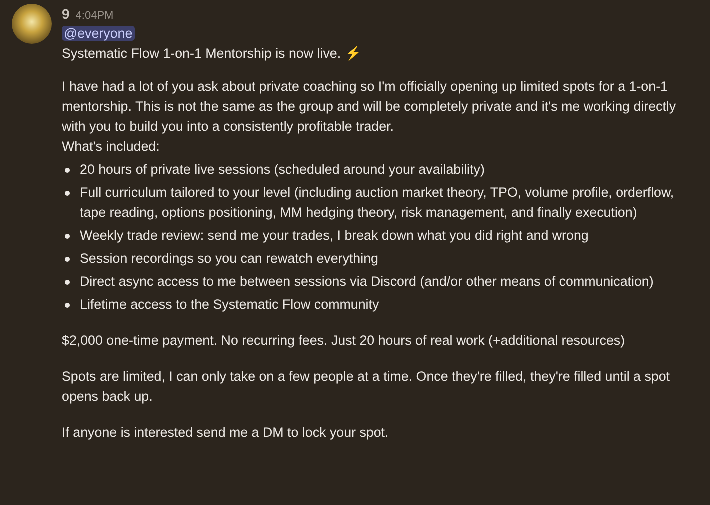  I want to click on list-heading: What's included:, so click(111, 147).